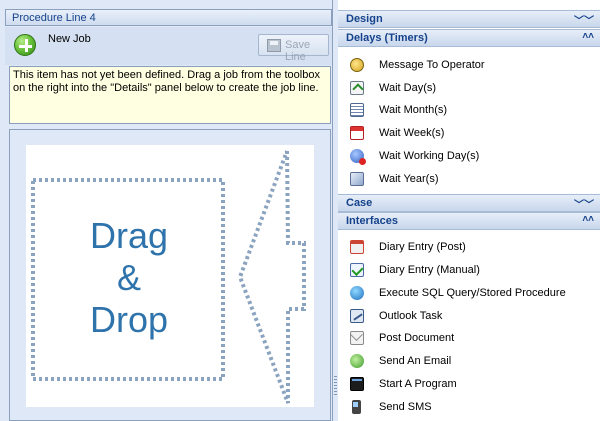  I want to click on calendar-month-icon, so click(357, 110).